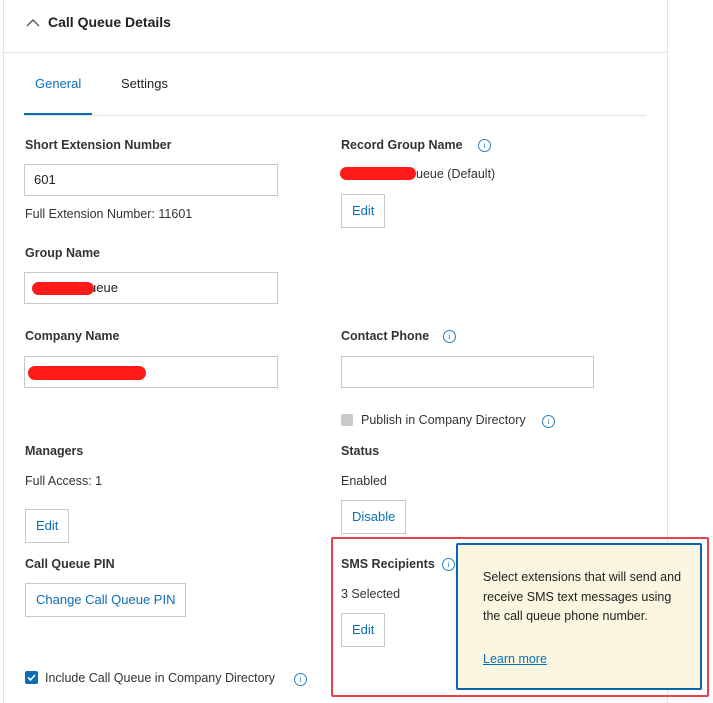  I want to click on group-name-label: Group Name, so click(63, 253).